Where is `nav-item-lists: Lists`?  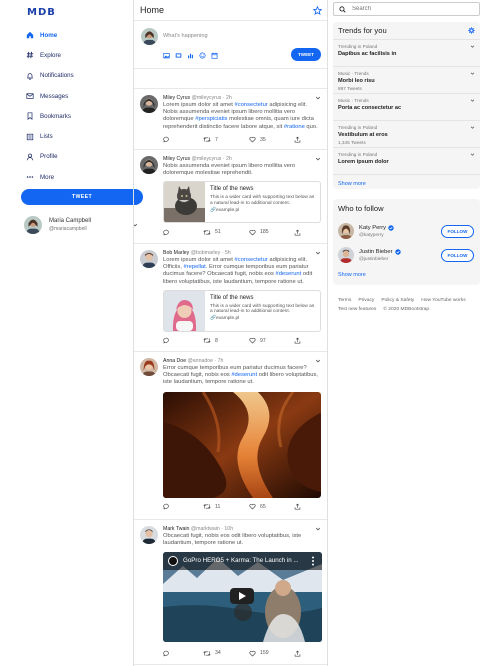
nav-item-lists: Lists is located at coordinates (79, 136).